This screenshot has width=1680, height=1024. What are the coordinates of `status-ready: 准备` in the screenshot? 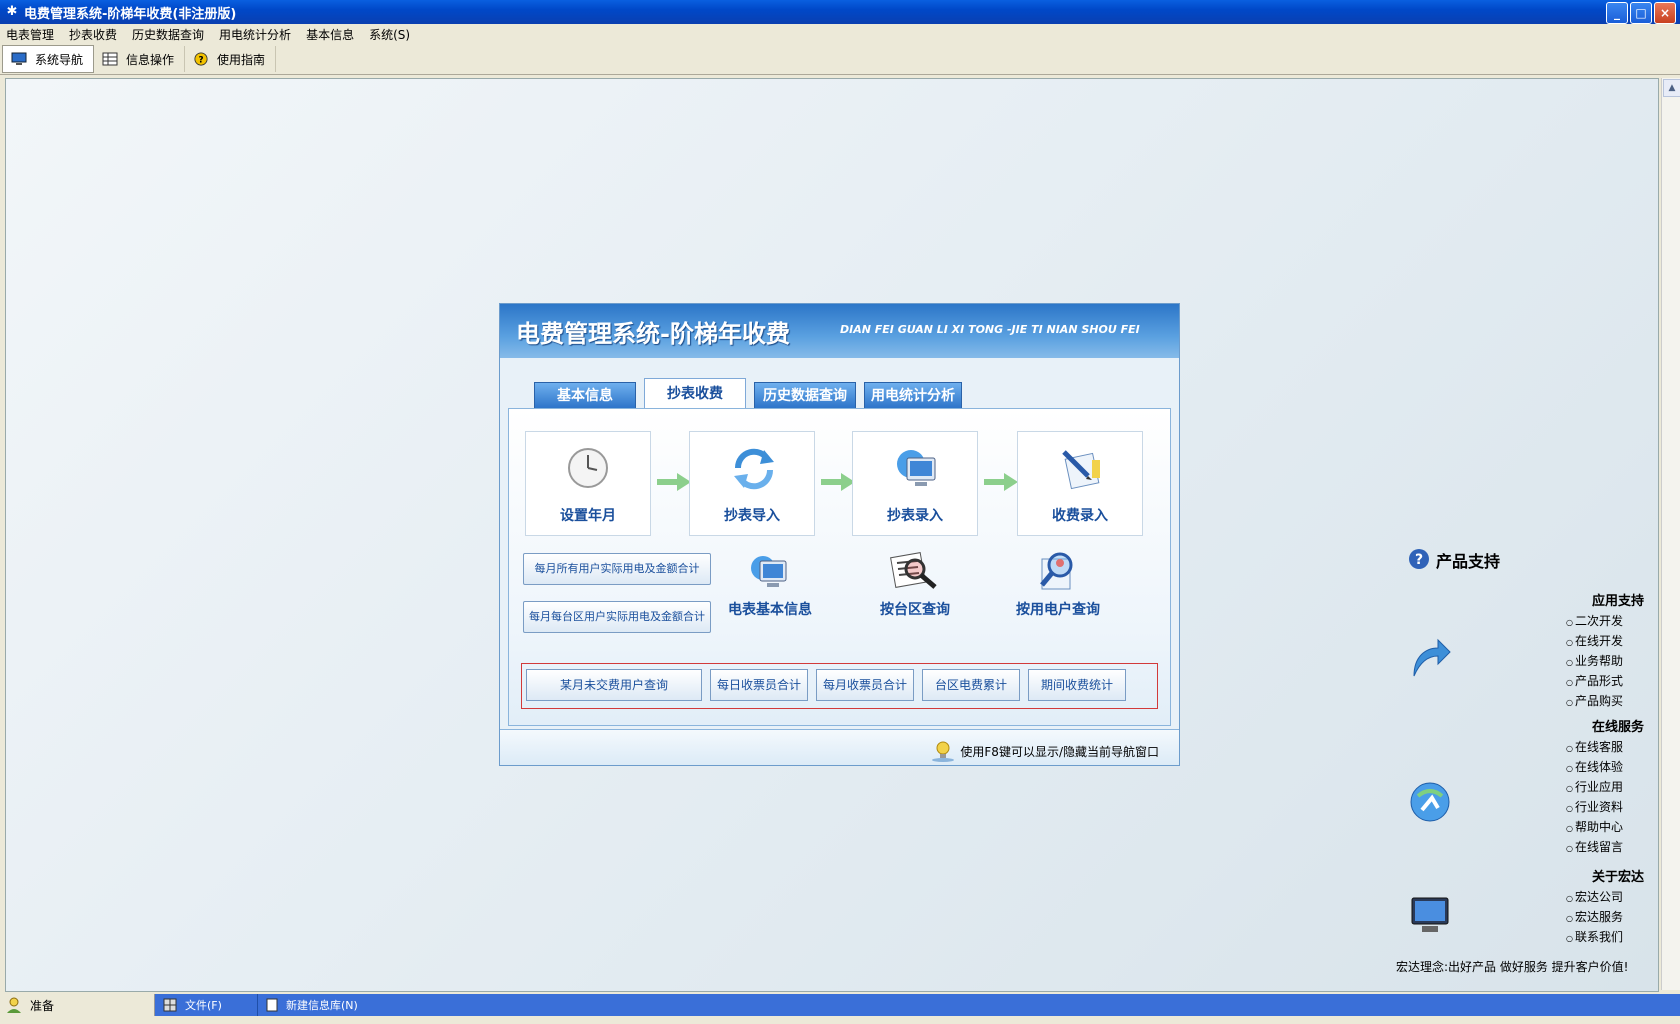 It's located at (77, 1005).